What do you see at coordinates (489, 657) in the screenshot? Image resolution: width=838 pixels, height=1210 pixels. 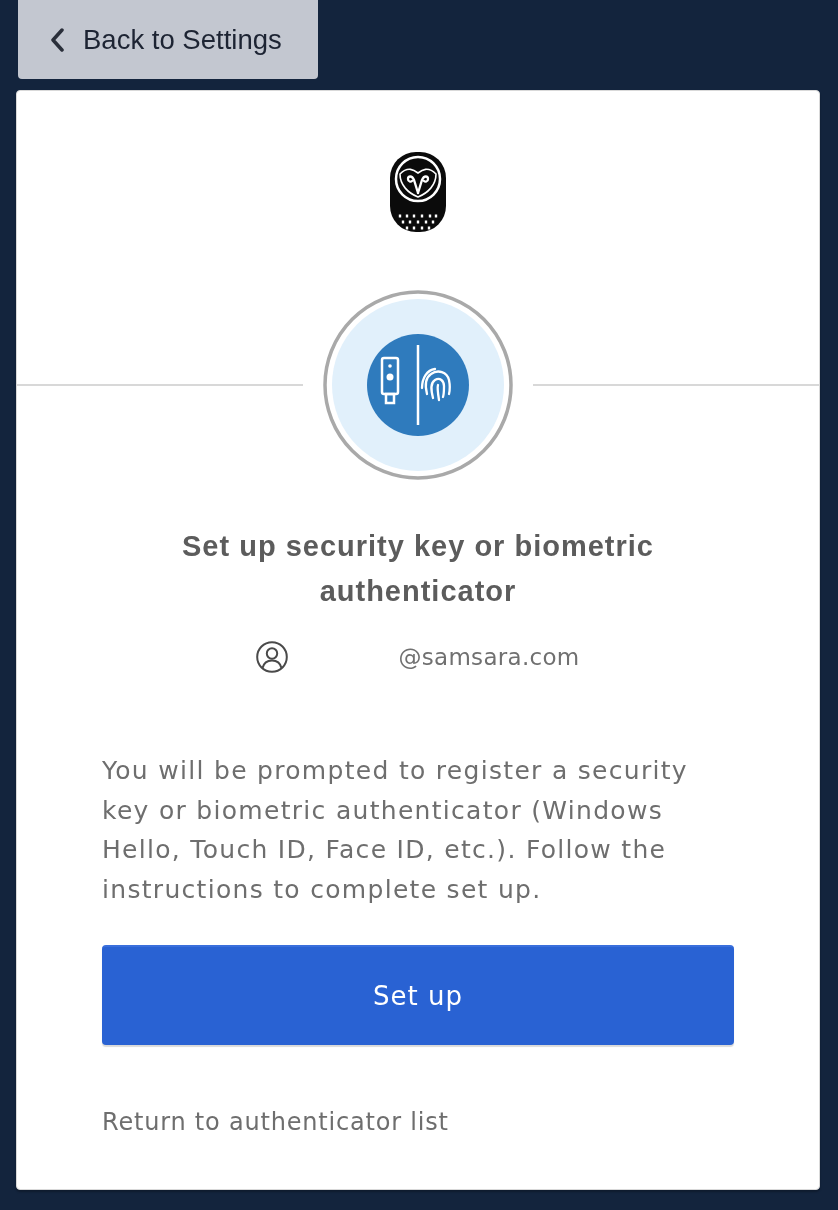 I see `account-email: @samsara.com` at bounding box center [489, 657].